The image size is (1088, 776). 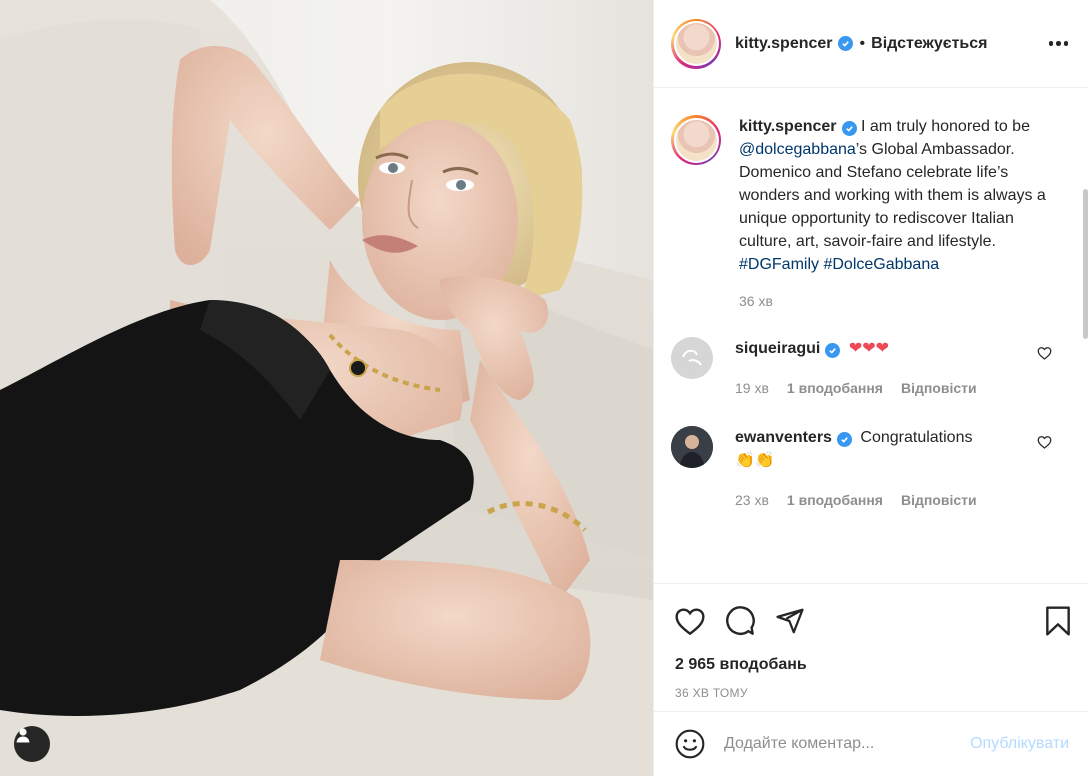 What do you see at coordinates (1085, 264) in the screenshot?
I see `scrollbar` at bounding box center [1085, 264].